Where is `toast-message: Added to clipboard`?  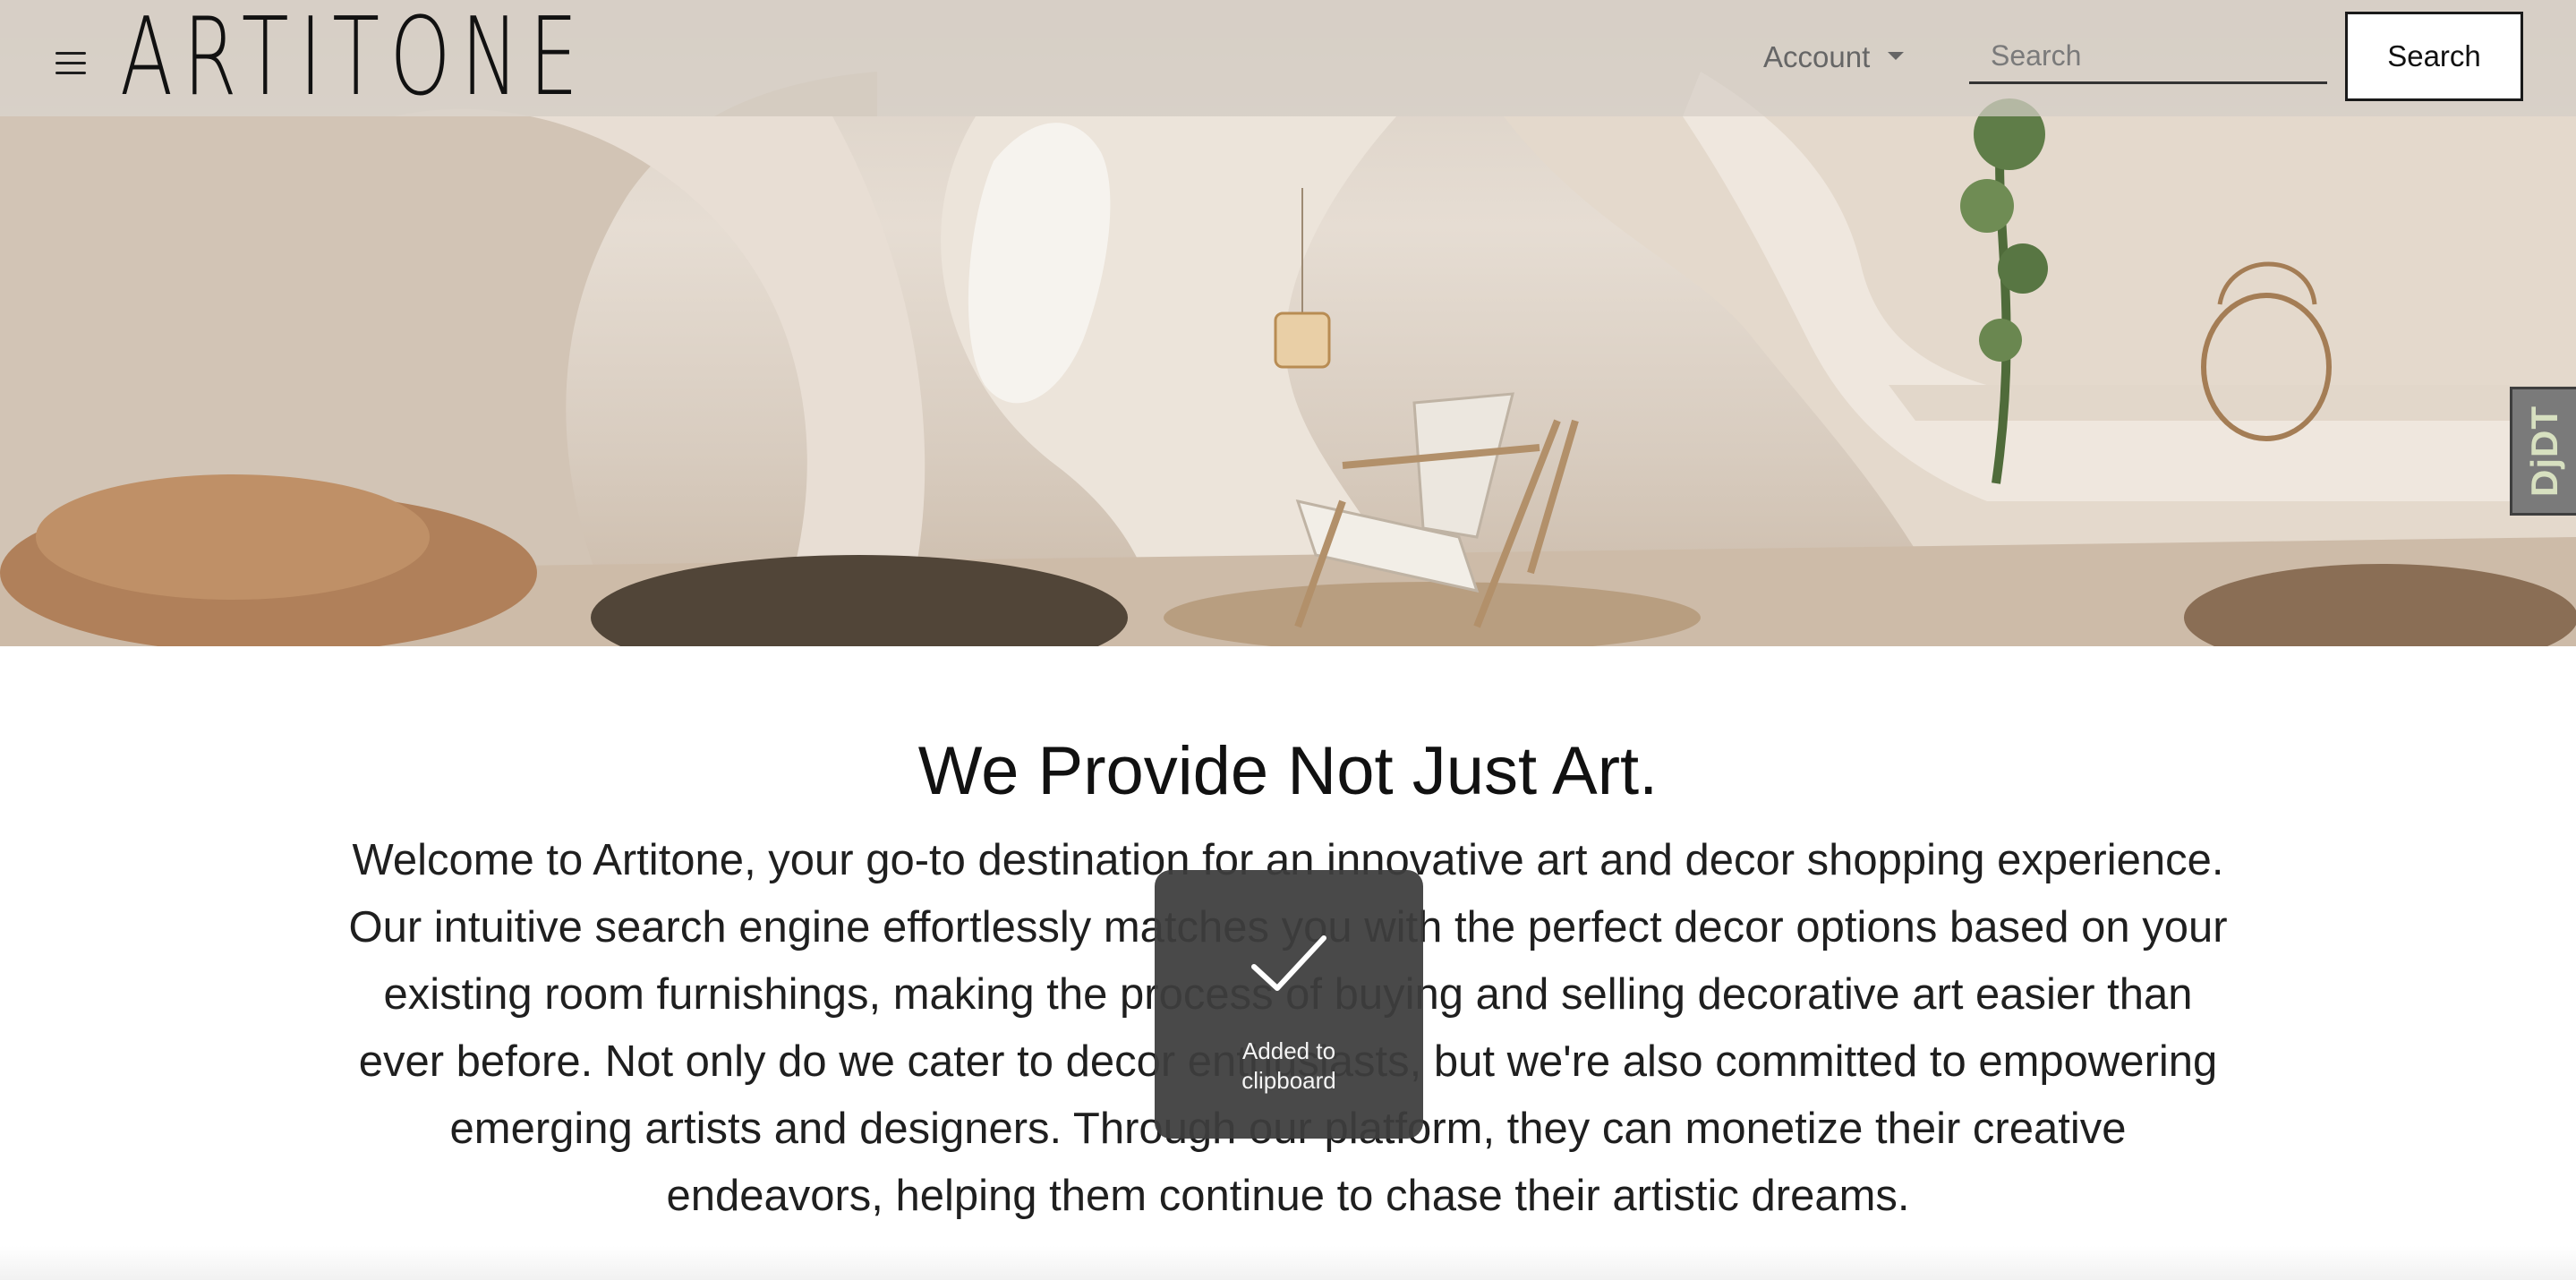 toast-message: Added to clipboard is located at coordinates (1288, 1065).